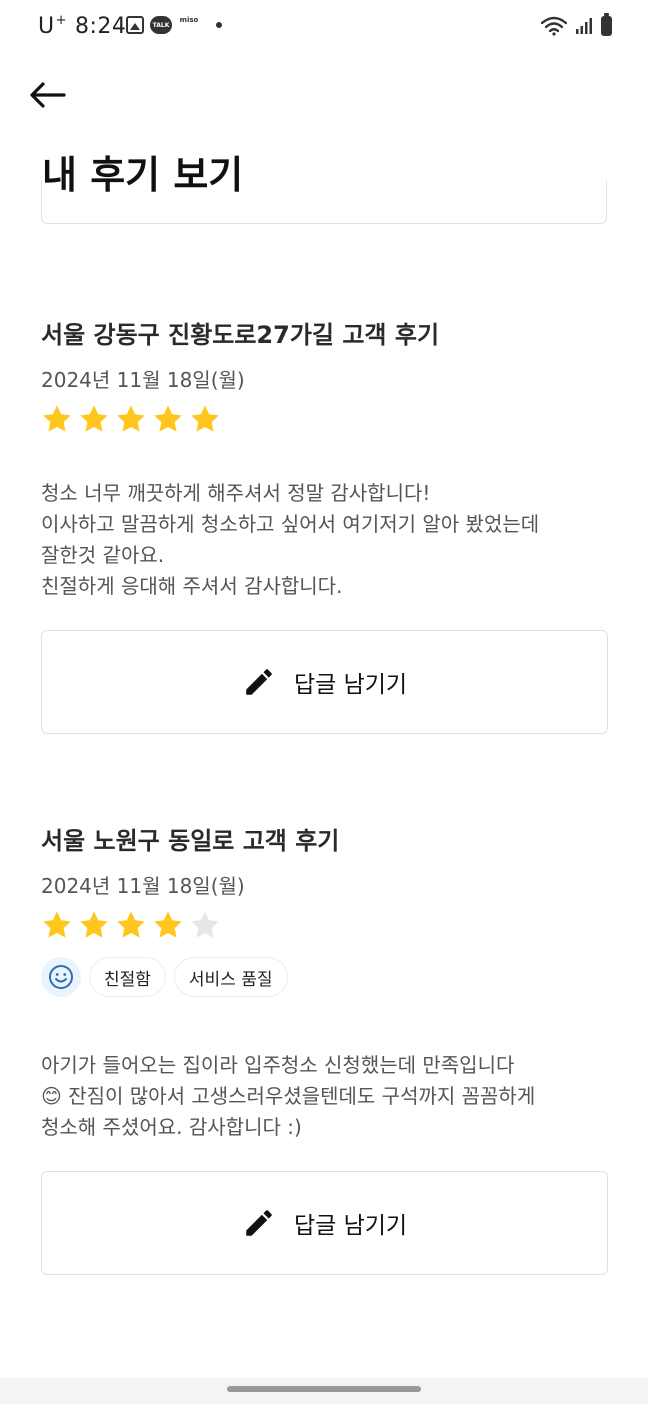  Describe the element at coordinates (61, 977) in the screenshot. I see `smile-icon` at that location.